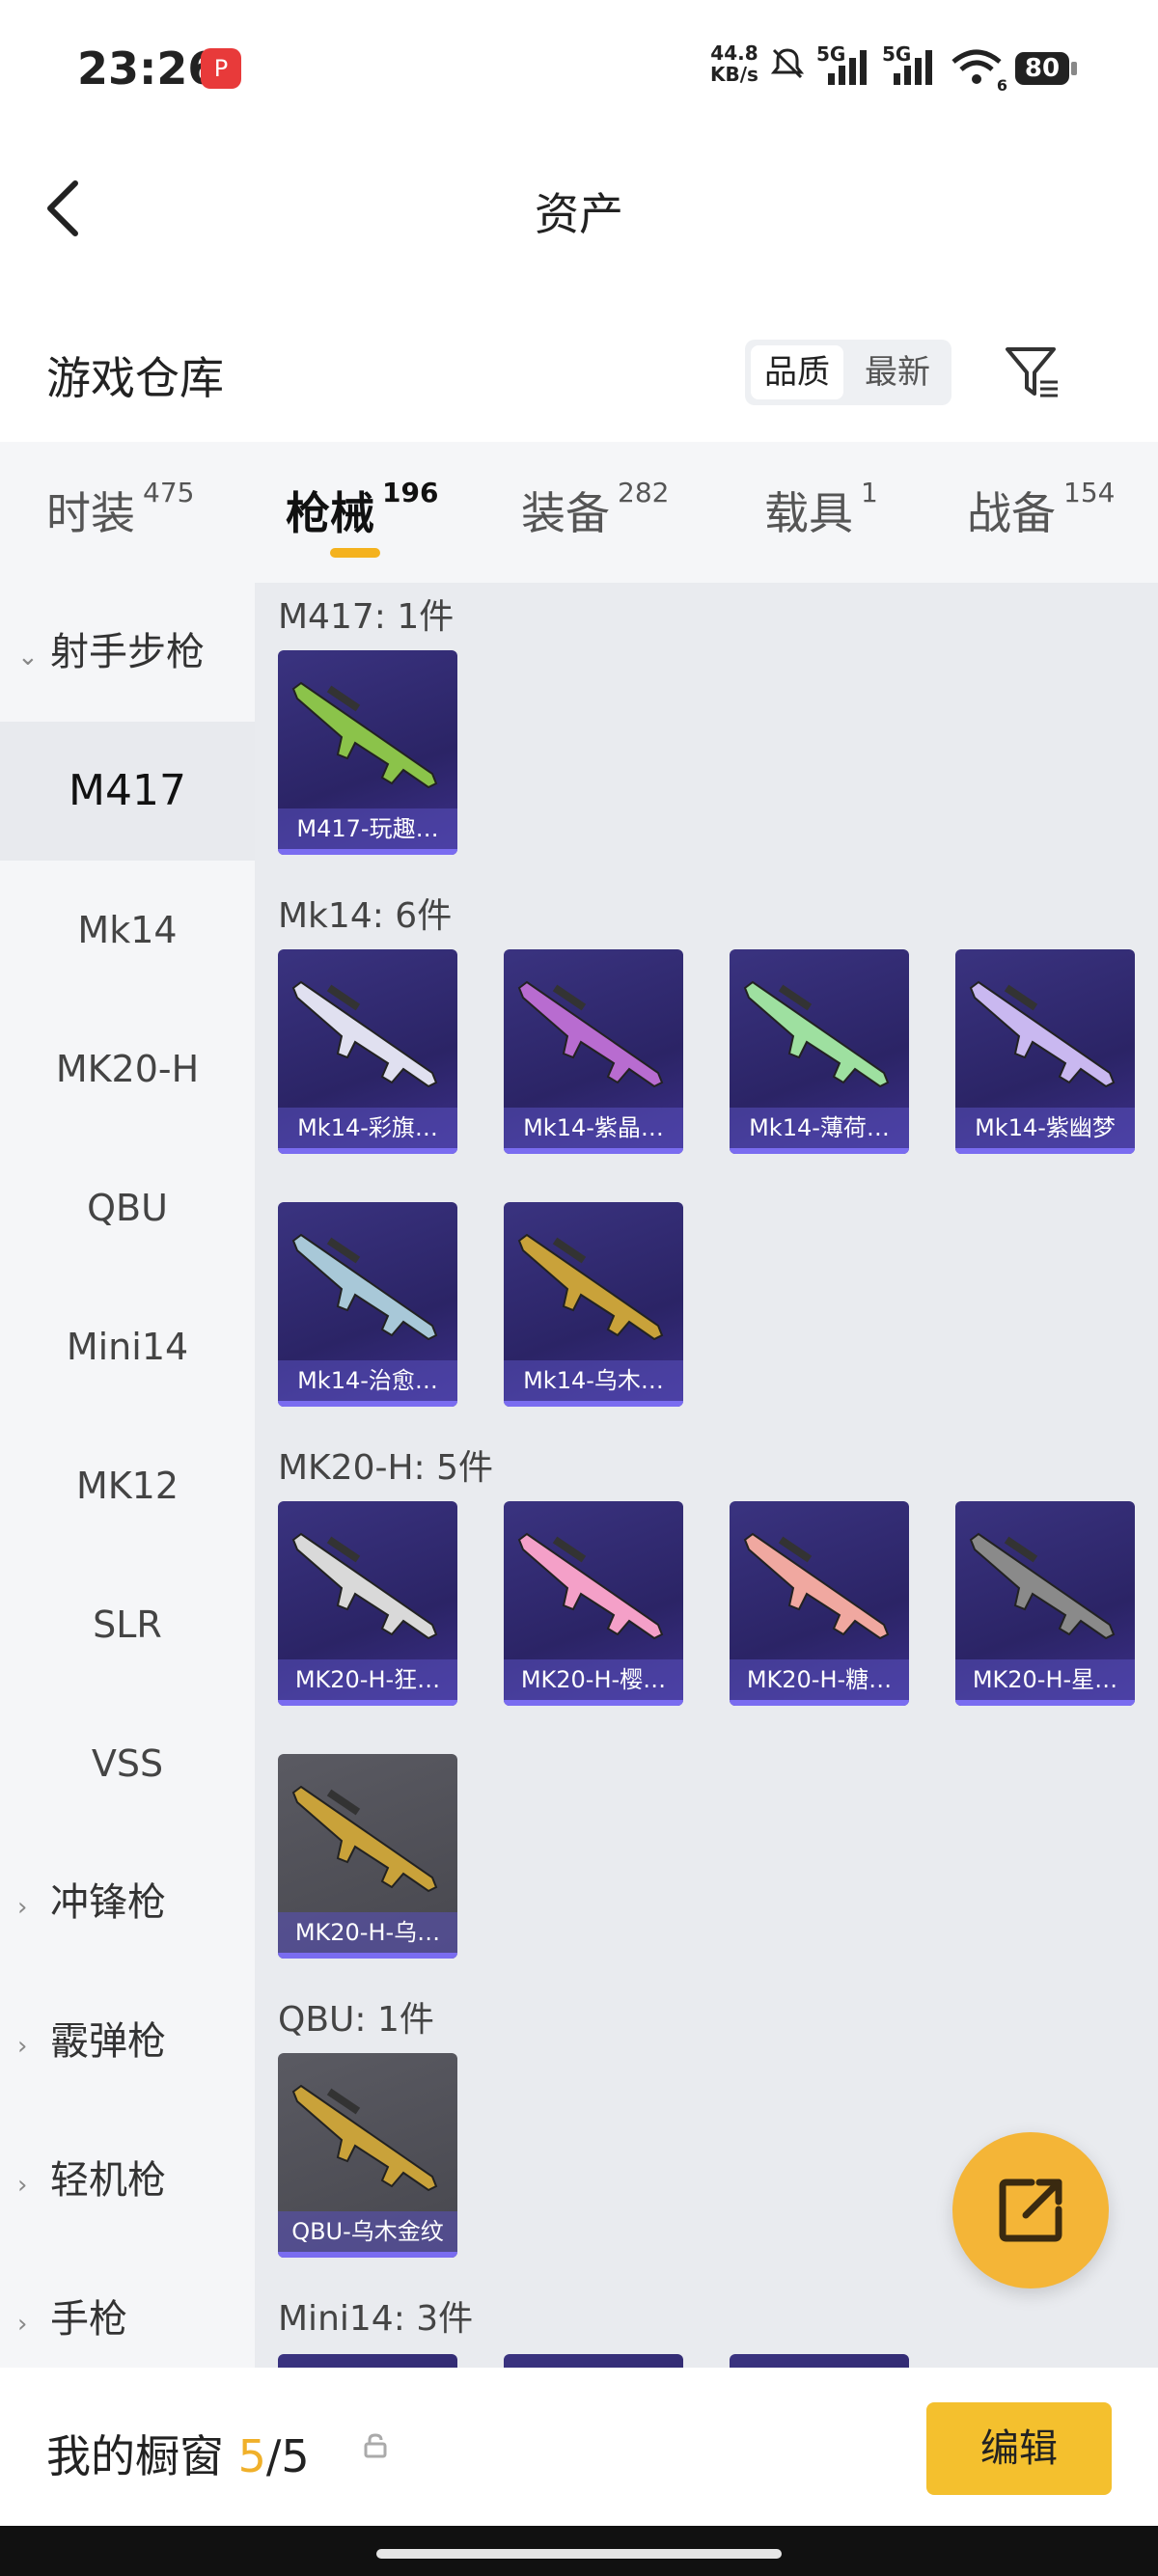  Describe the element at coordinates (136, 2181) in the screenshot. I see `sidebar-category-lmg: › 轻机枪` at that location.